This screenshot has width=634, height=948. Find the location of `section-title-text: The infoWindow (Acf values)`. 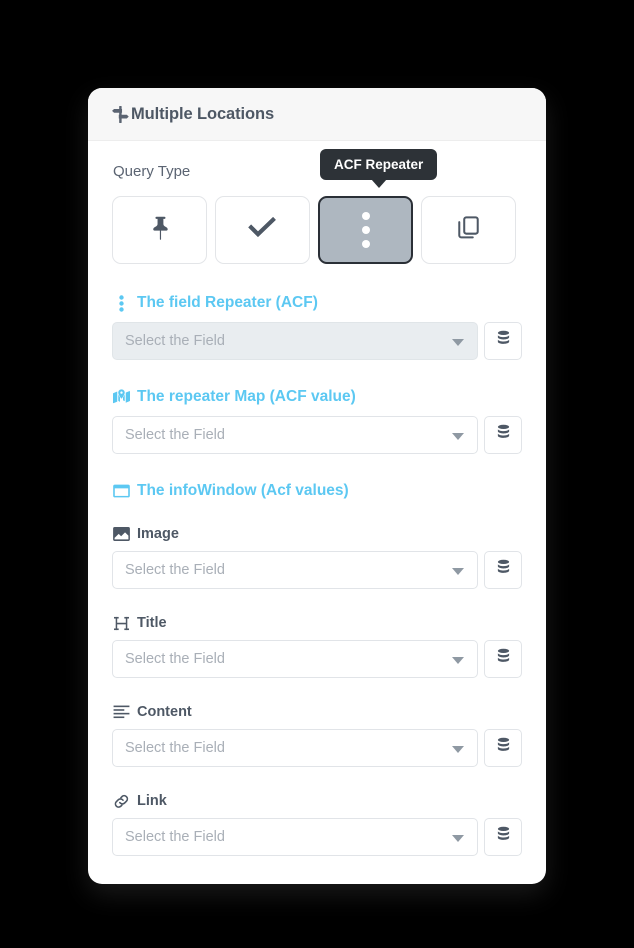

section-title-text: The infoWindow (Acf values) is located at coordinates (243, 490).